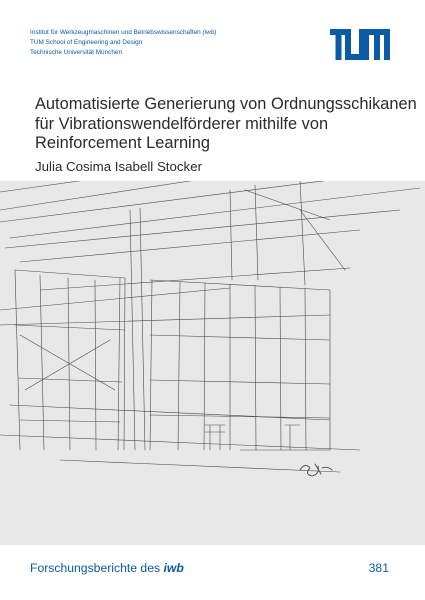  What do you see at coordinates (122, 143) in the screenshot?
I see `title-line: Reinforcement Learning` at bounding box center [122, 143].